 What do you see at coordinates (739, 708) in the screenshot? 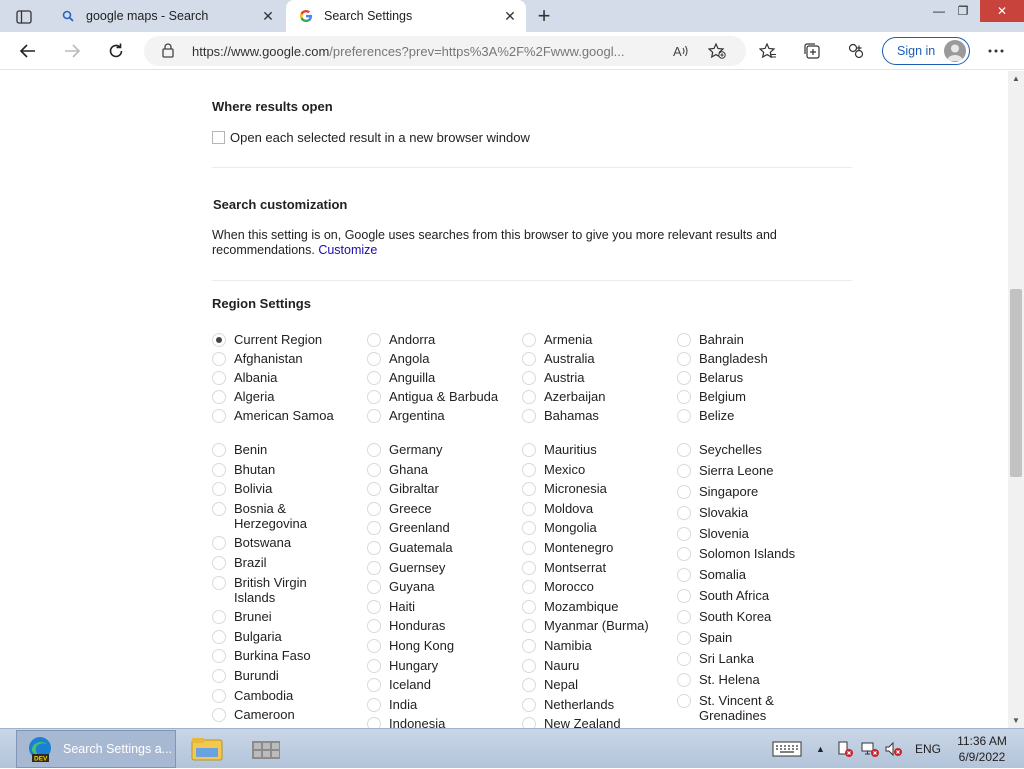
I see `region-option: St. Vincent & Grenadines` at bounding box center [739, 708].